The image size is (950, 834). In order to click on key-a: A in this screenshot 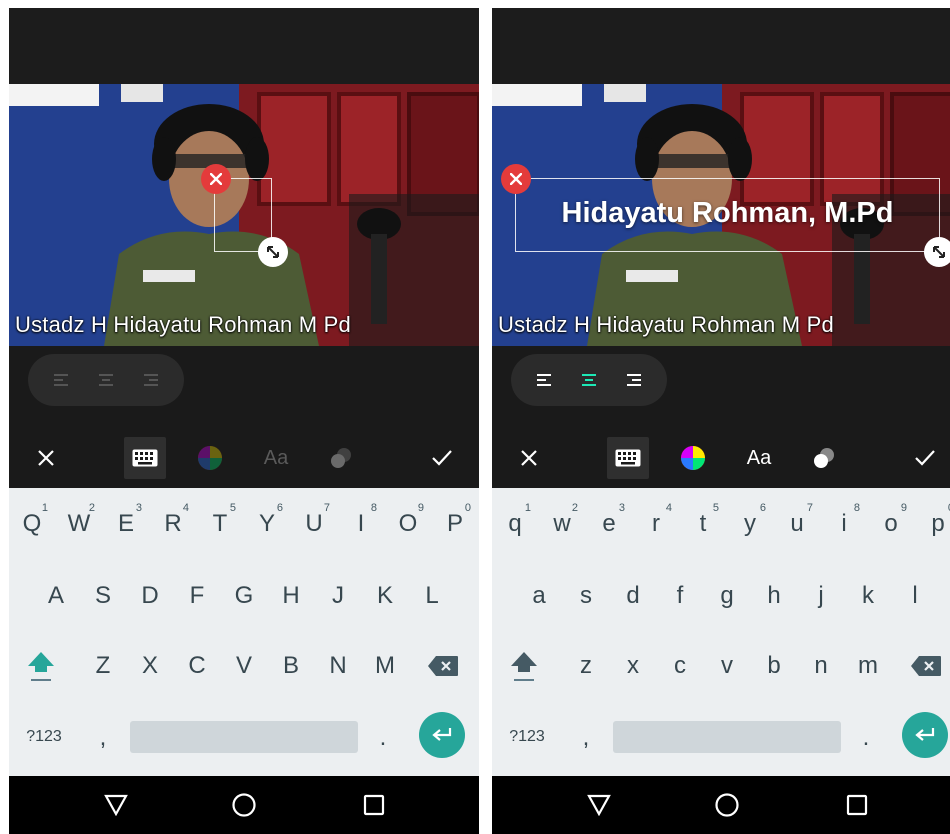, I will do `click(56, 596)`.